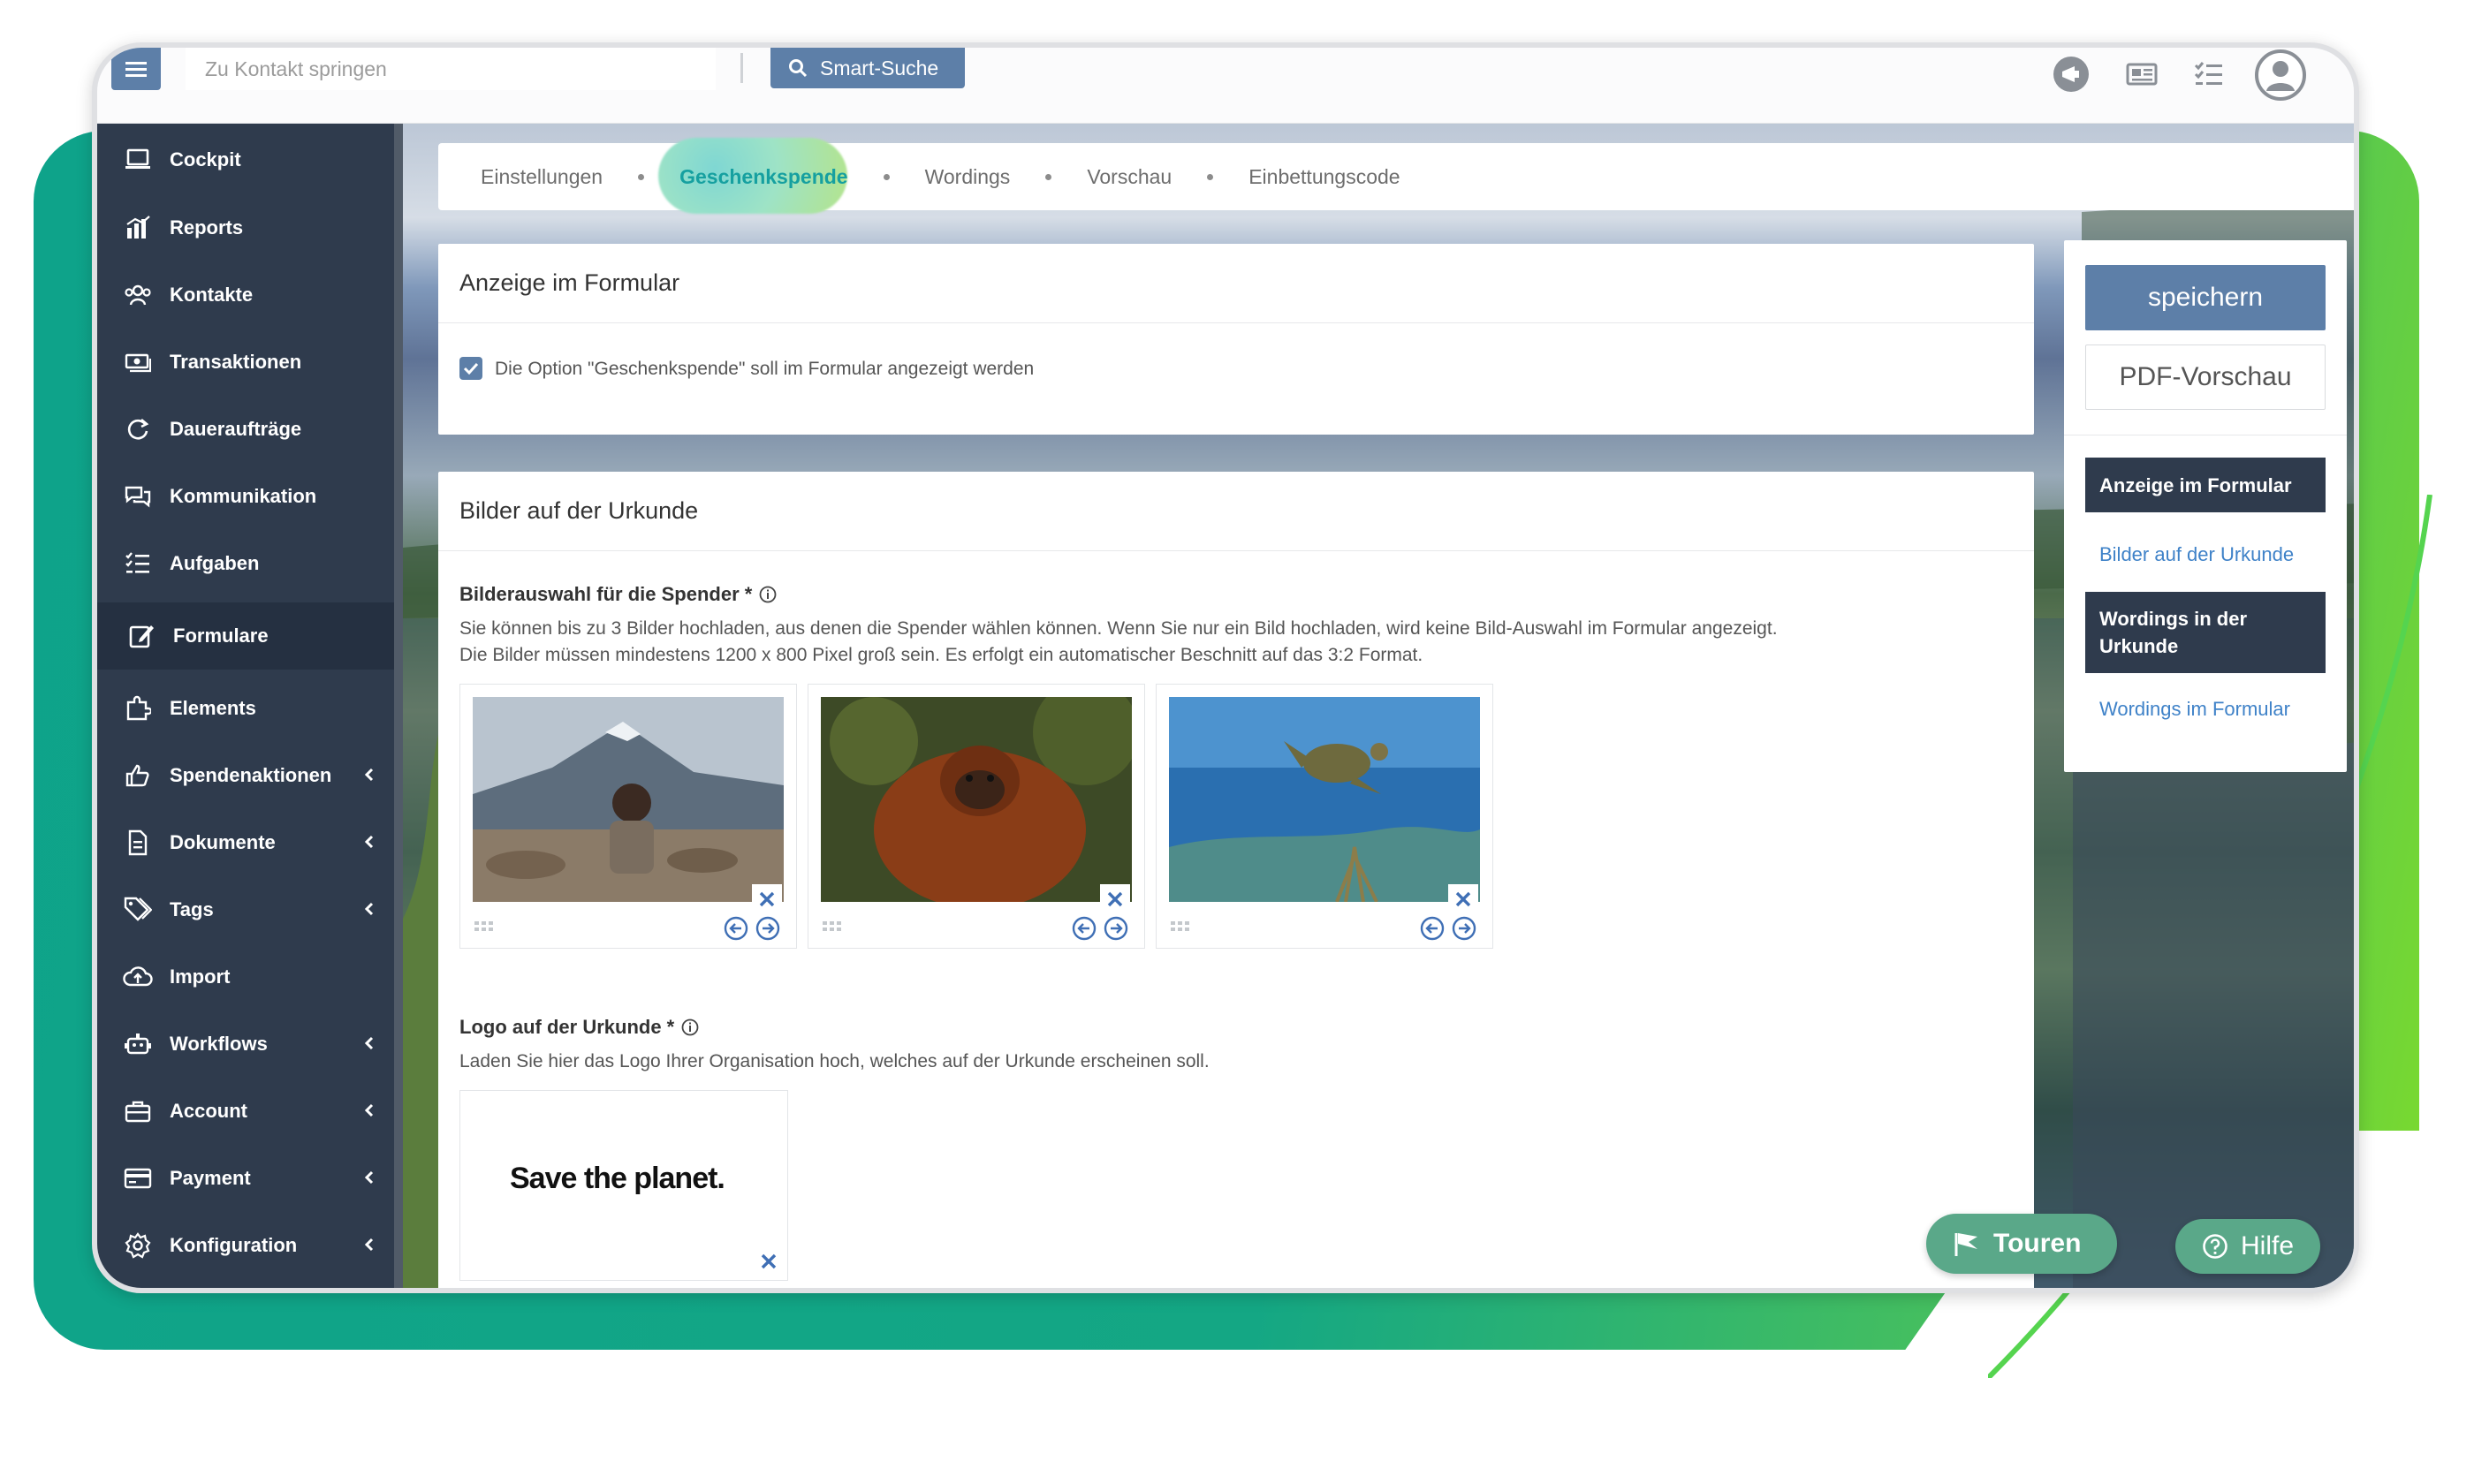 This screenshot has width=2474, height=1484. What do you see at coordinates (2071, 74) in the screenshot?
I see `announcements-button` at bounding box center [2071, 74].